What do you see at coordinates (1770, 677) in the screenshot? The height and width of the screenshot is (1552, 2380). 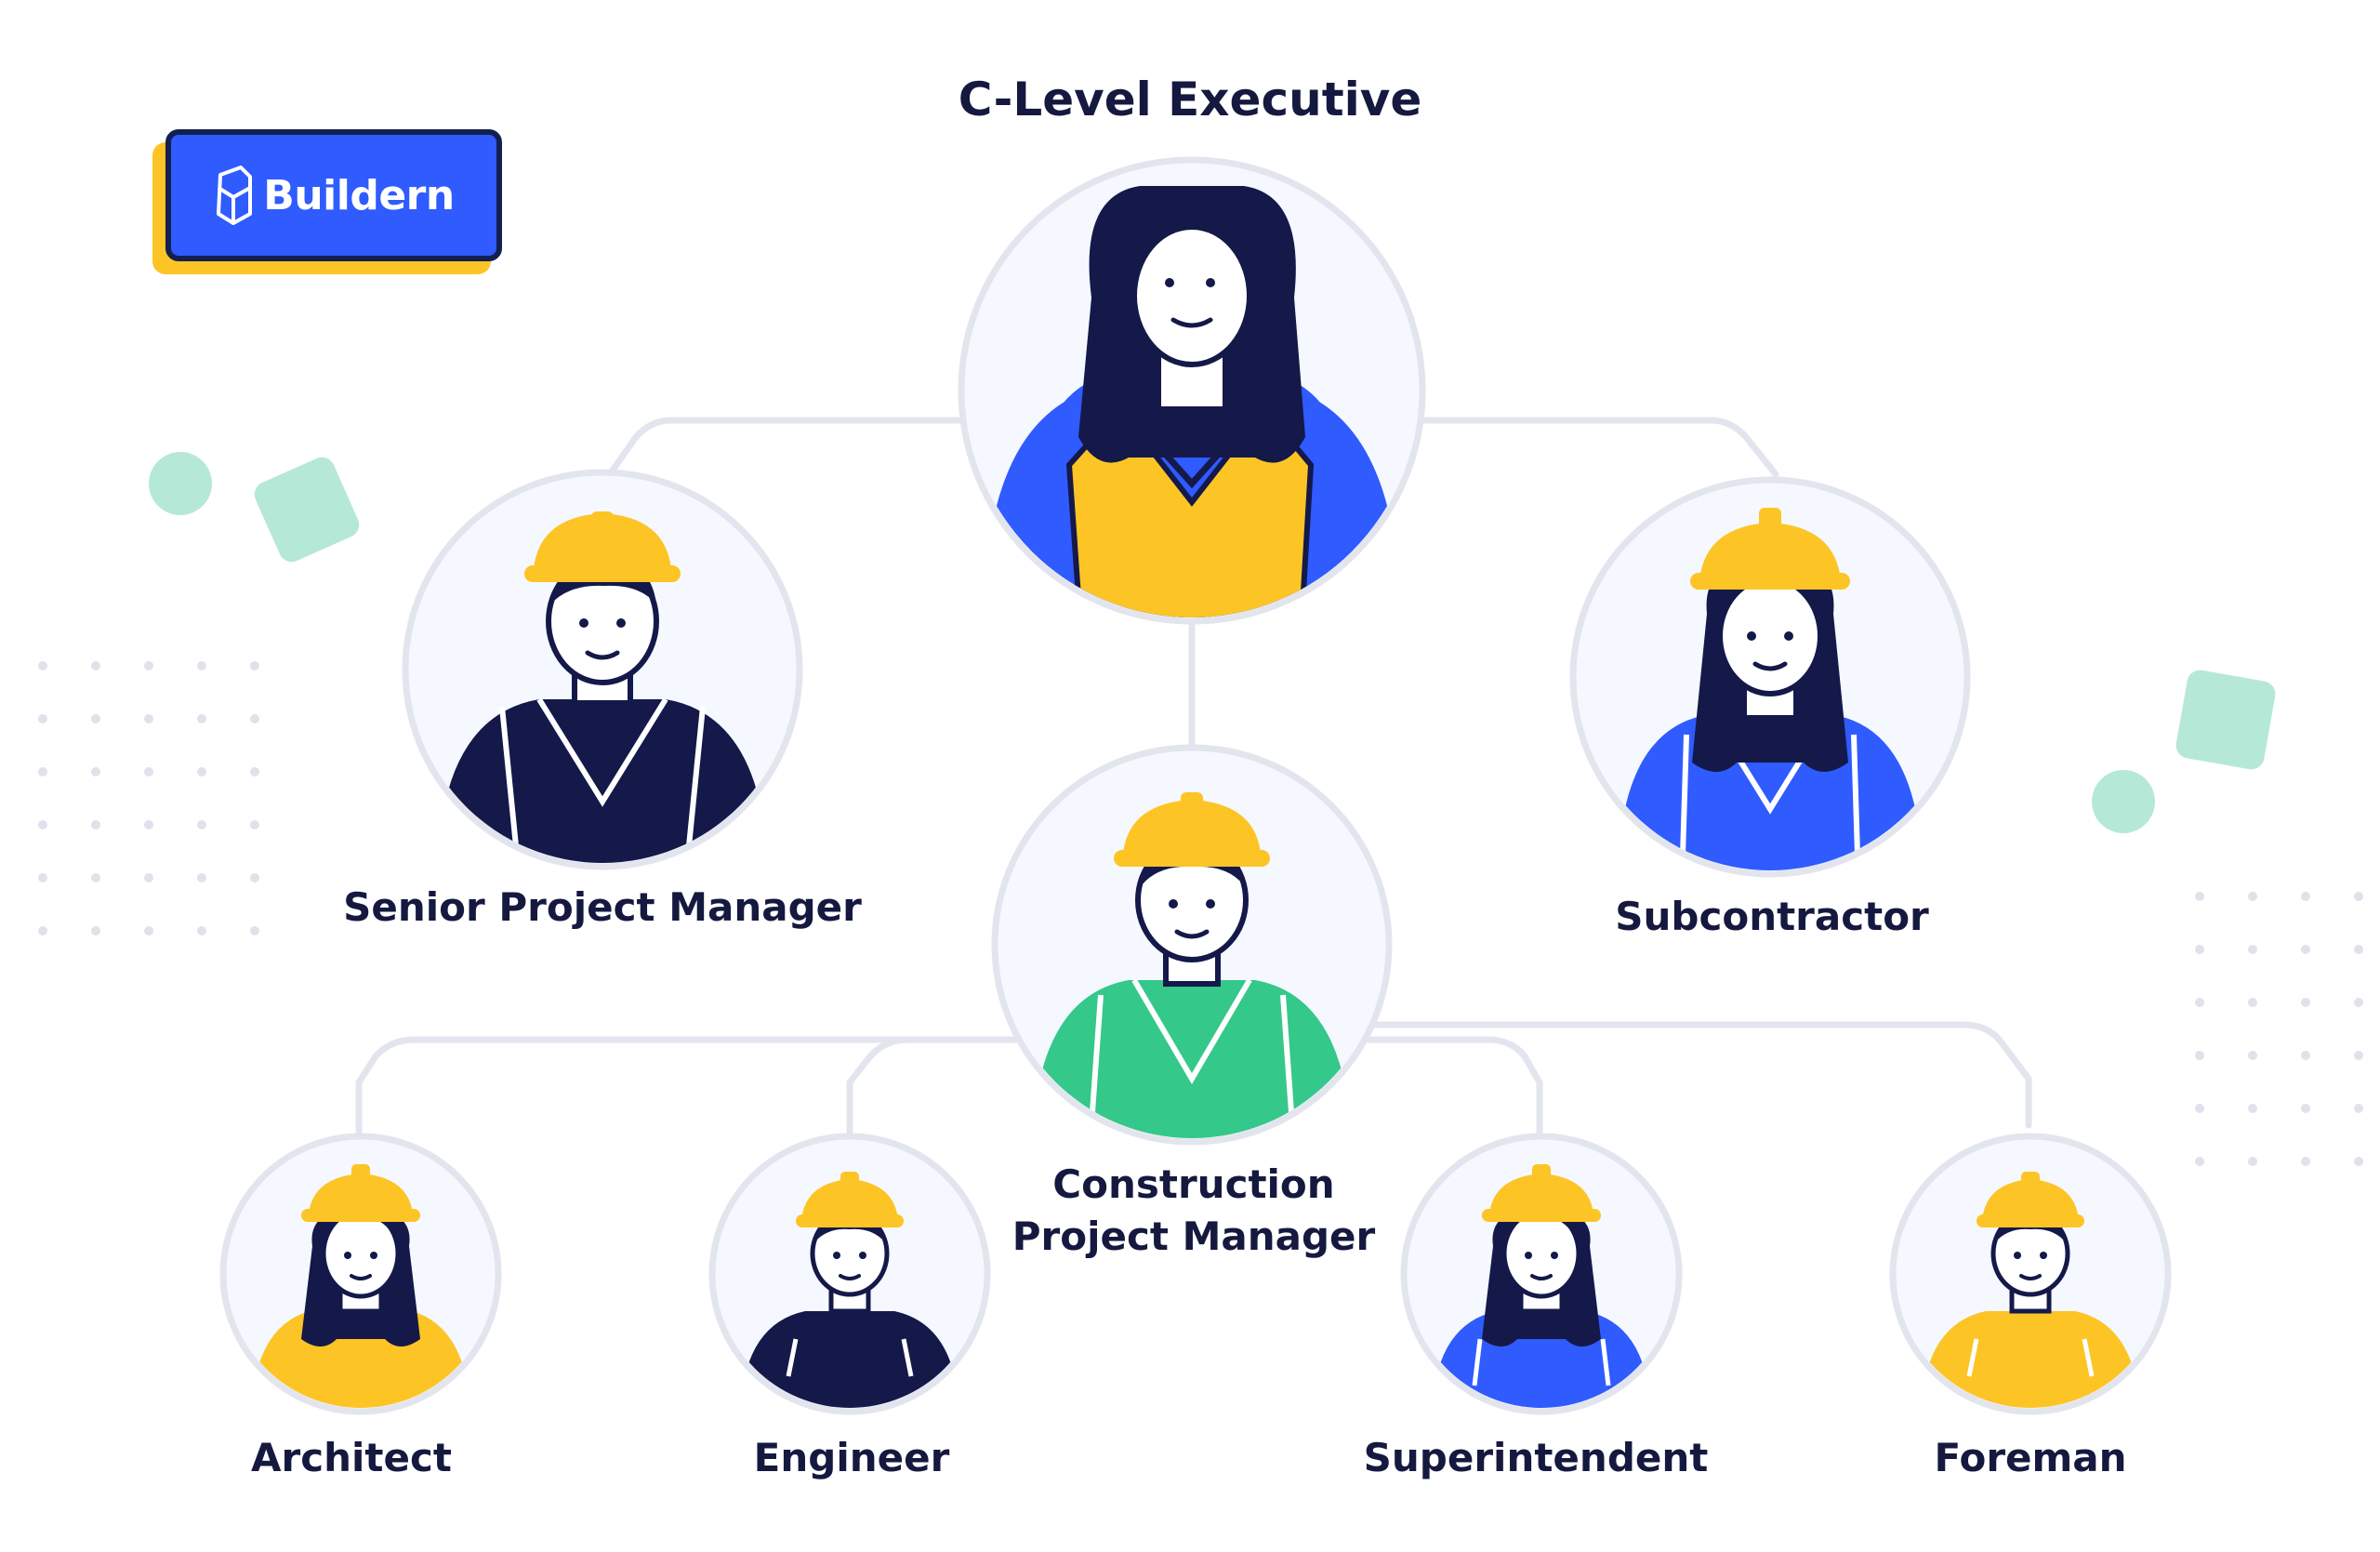 I see `subcontractor-avatar` at bounding box center [1770, 677].